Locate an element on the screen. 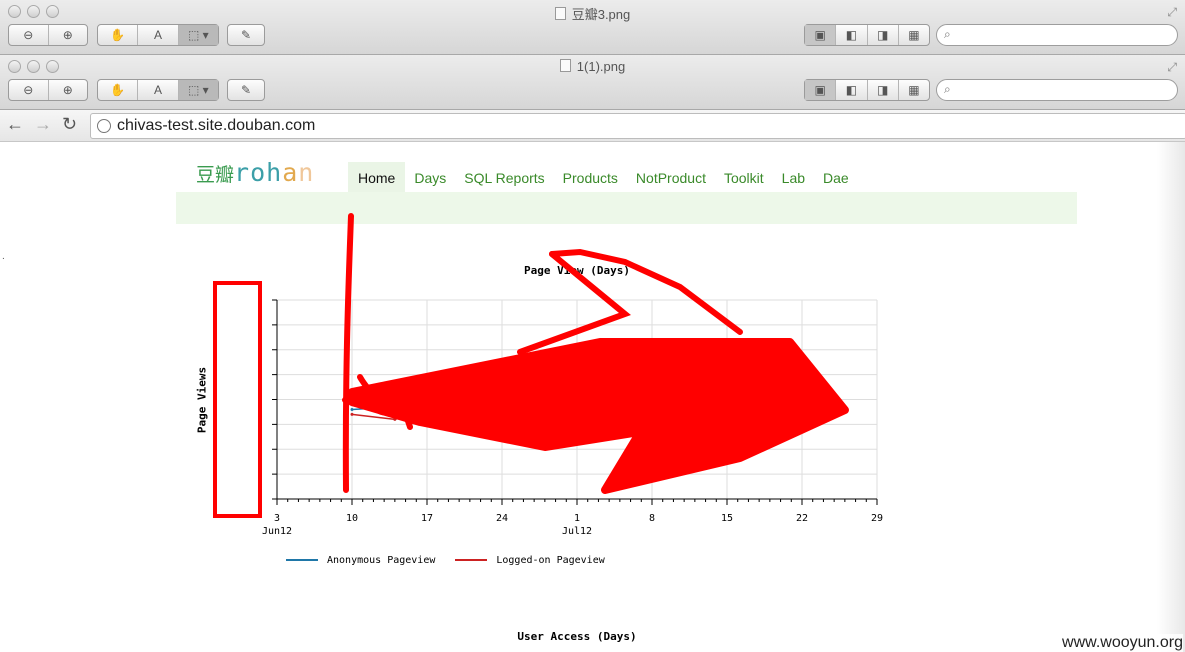  x-tick-label: 15 is located at coordinates (727, 518).